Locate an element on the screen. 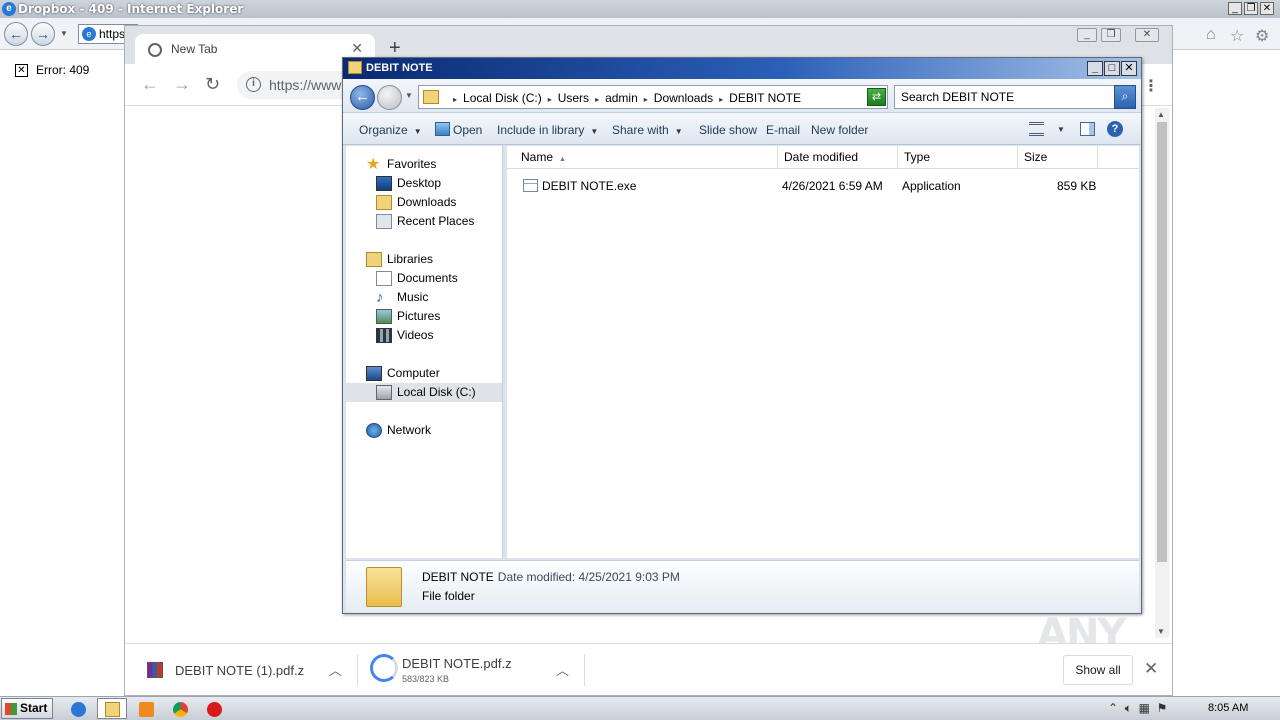 The image size is (1280, 720). breadcrumb-users: Users is located at coordinates (573, 98).